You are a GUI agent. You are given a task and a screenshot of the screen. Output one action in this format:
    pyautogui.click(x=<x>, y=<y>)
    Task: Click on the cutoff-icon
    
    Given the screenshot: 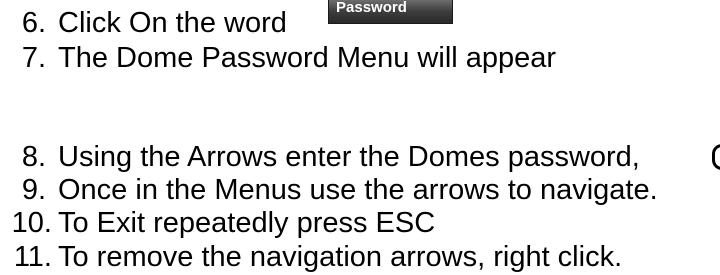 What is the action you would take?
    pyautogui.click(x=716, y=157)
    